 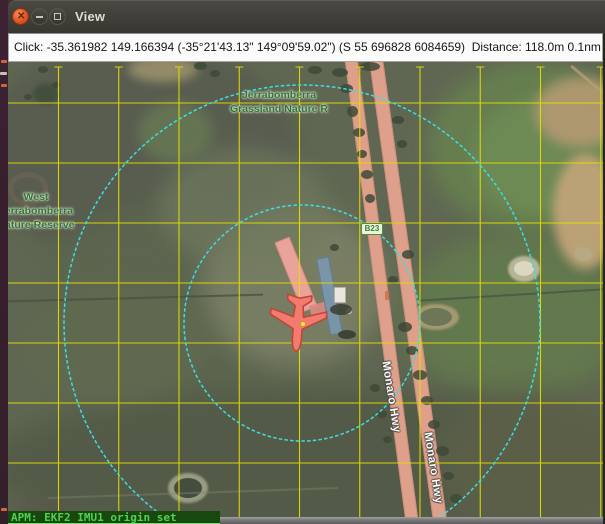 I want to click on maximize-icon, so click(x=57, y=16).